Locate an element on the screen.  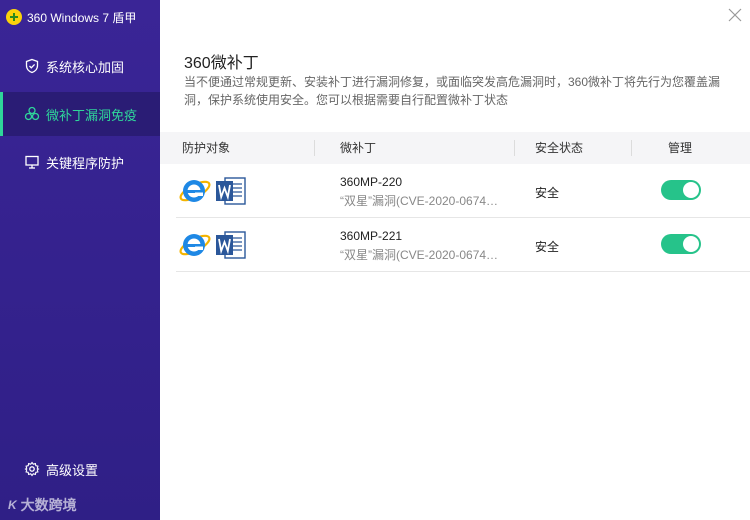
sidebar-item-label: 系统核心加固 is located at coordinates (85, 67).